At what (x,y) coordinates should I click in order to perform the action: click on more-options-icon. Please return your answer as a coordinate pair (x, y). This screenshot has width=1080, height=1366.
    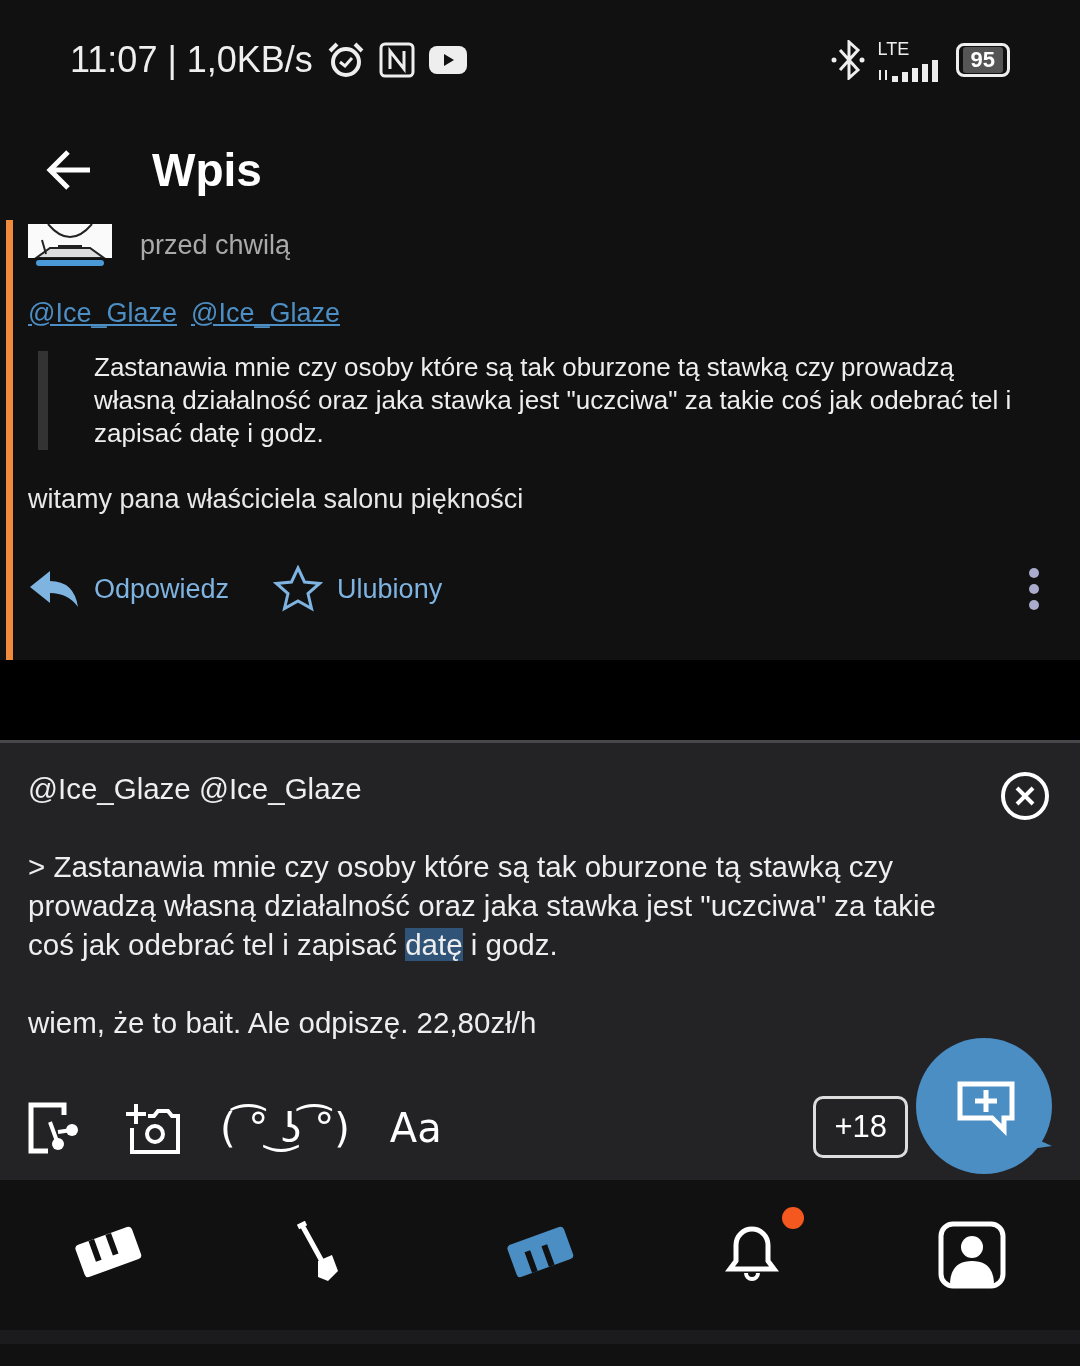
    Looking at the image, I should click on (1034, 589).